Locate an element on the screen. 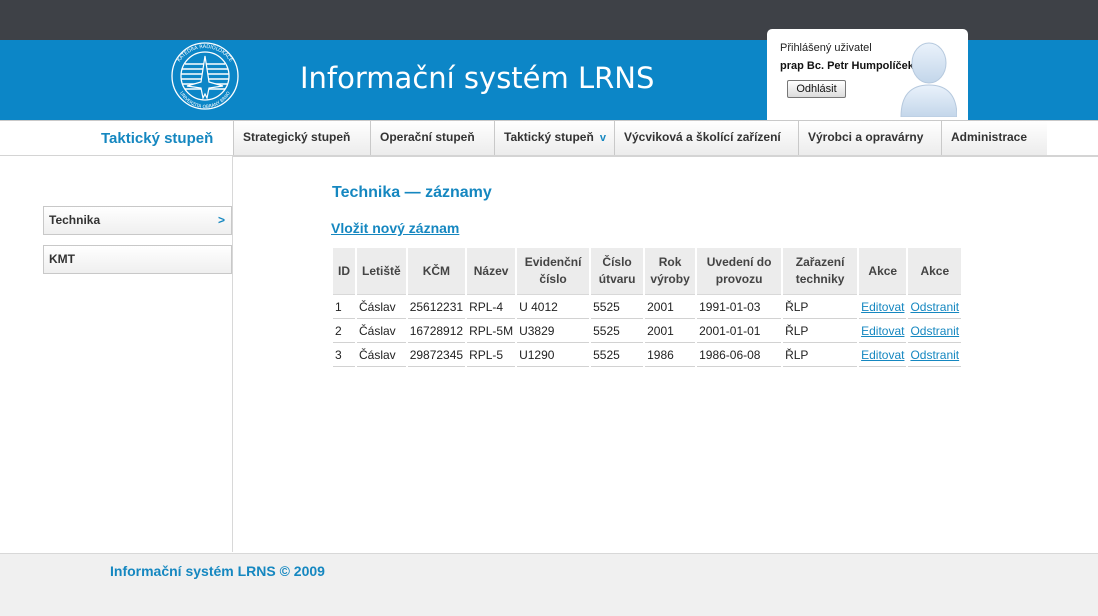 Image resolution: width=1098 pixels, height=616 pixels. nav-item-label: Výrobci a opravárny is located at coordinates (866, 137).